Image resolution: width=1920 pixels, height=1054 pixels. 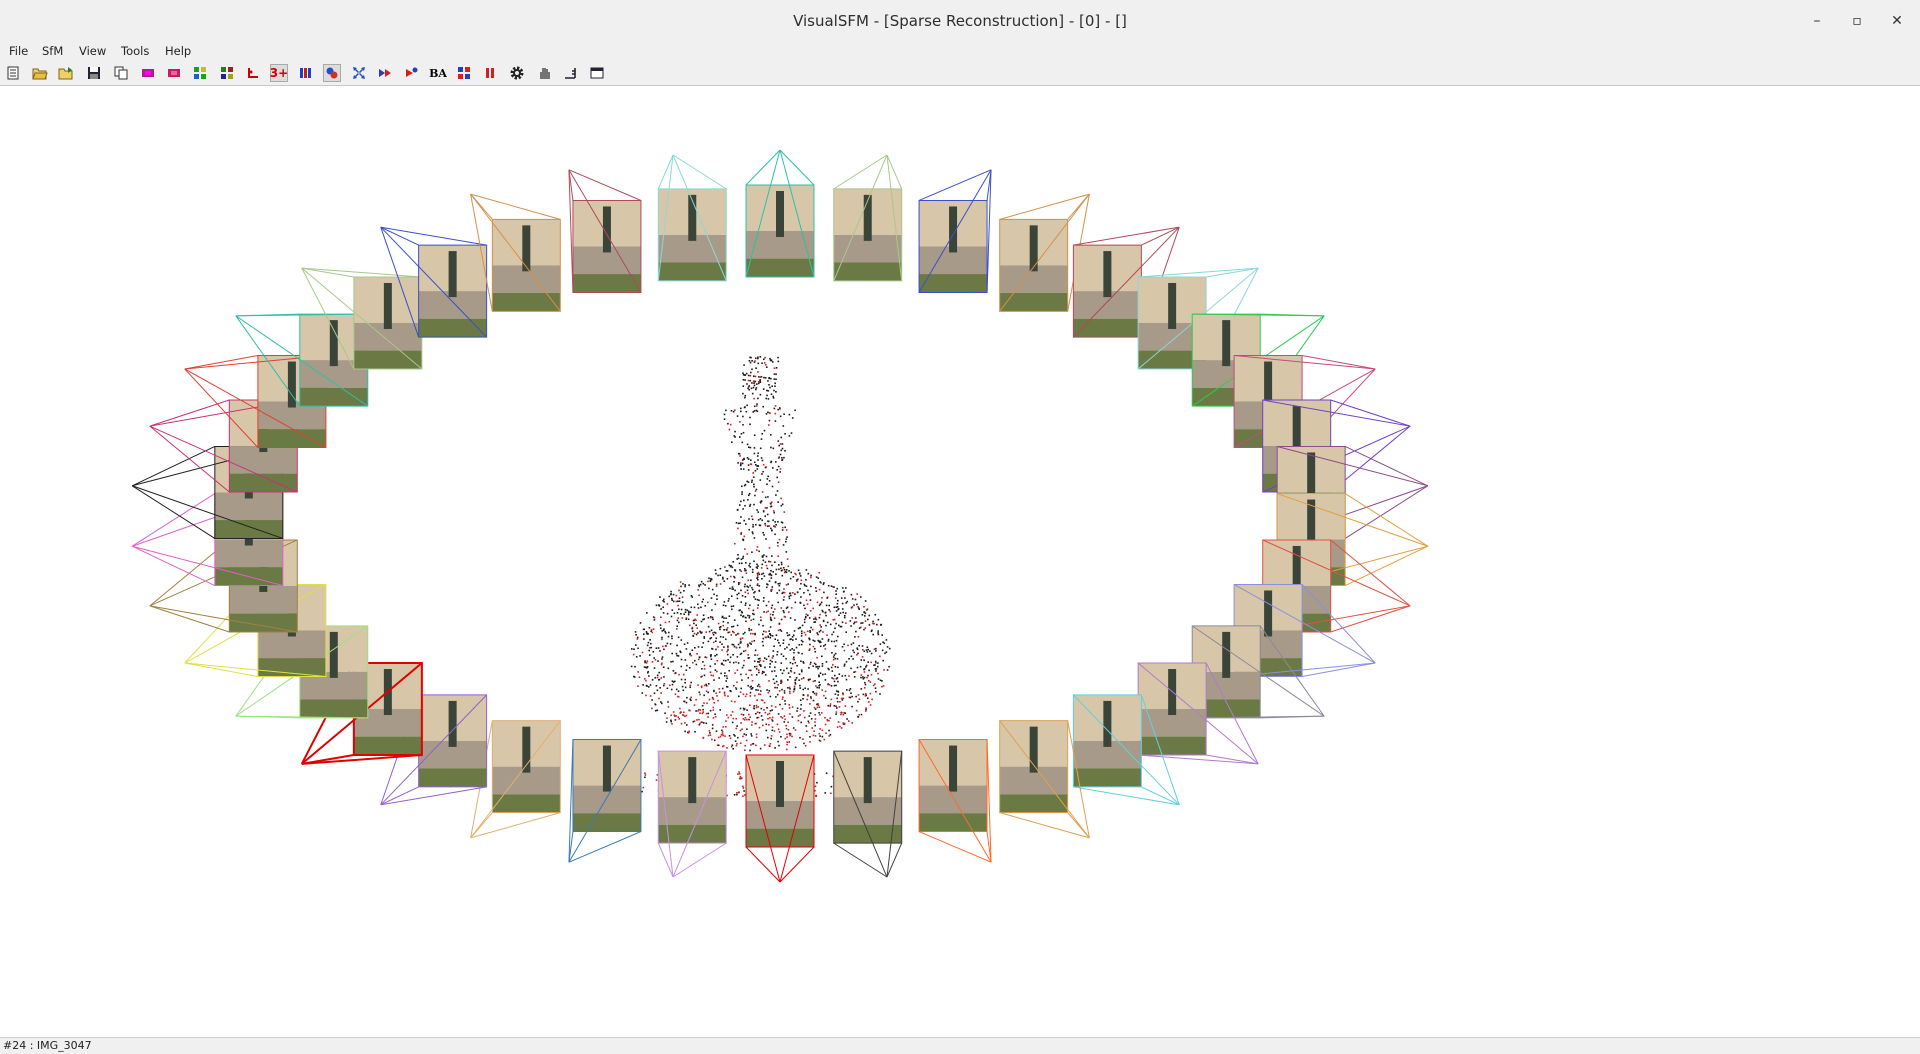 What do you see at coordinates (47, 1045) in the screenshot?
I see `status-text: #24 : IMG_3047` at bounding box center [47, 1045].